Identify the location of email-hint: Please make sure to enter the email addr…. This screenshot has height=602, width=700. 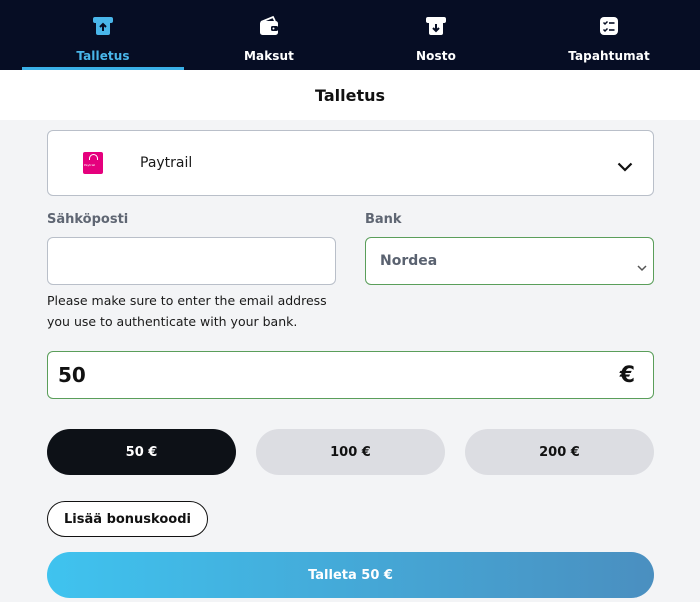
(187, 311).